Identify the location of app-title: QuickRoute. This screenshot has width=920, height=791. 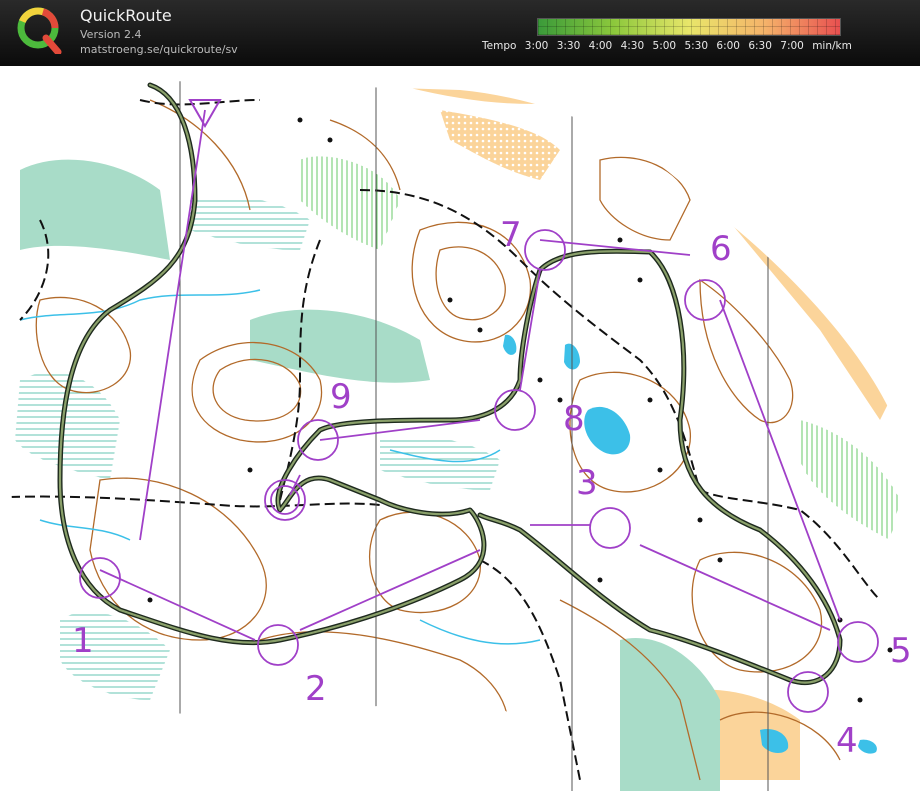
(126, 15).